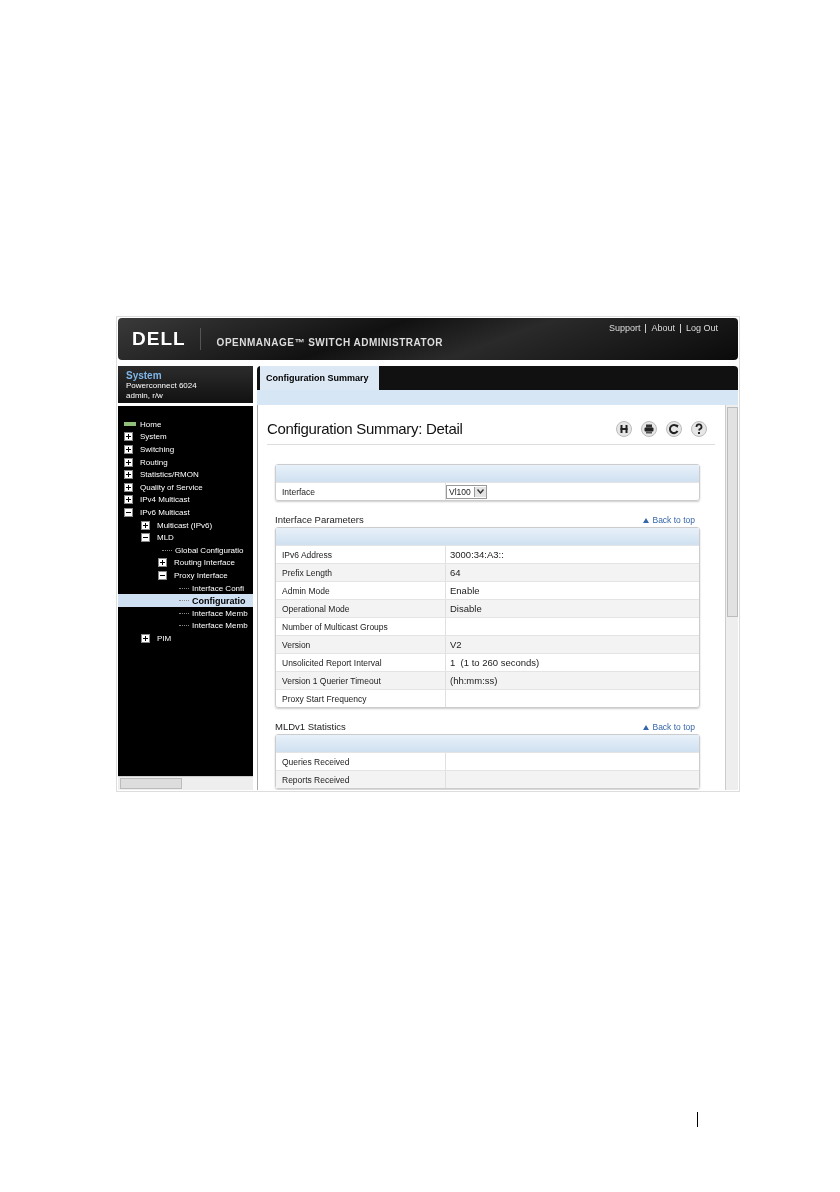 Image resolution: width=840 pixels, height=1192 pixels. Describe the element at coordinates (299, 491) in the screenshot. I see `field-label: Interface` at that location.